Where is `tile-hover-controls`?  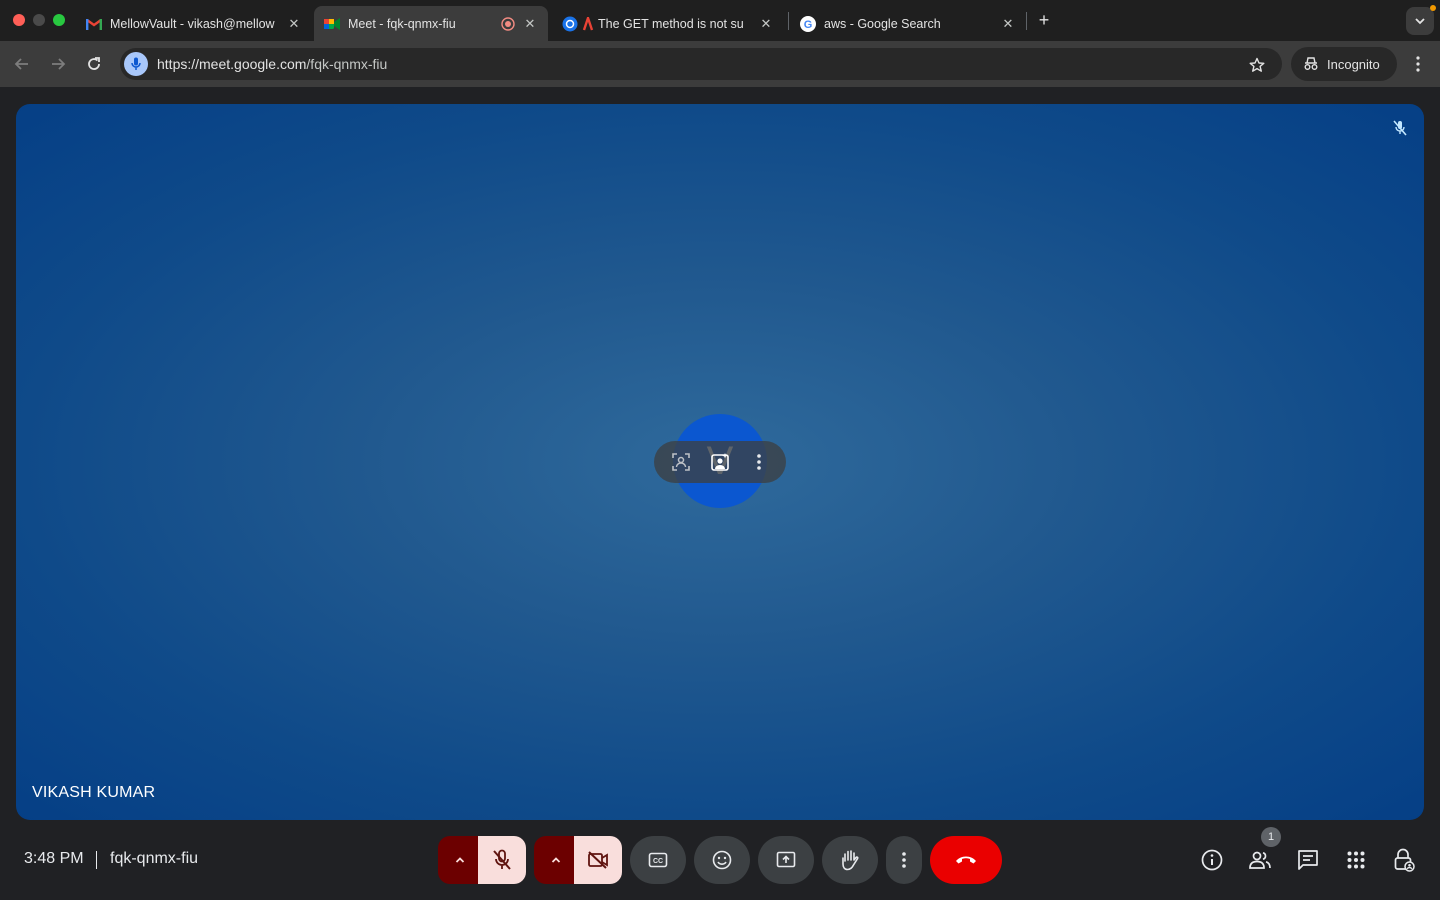
tile-hover-controls is located at coordinates (720, 462).